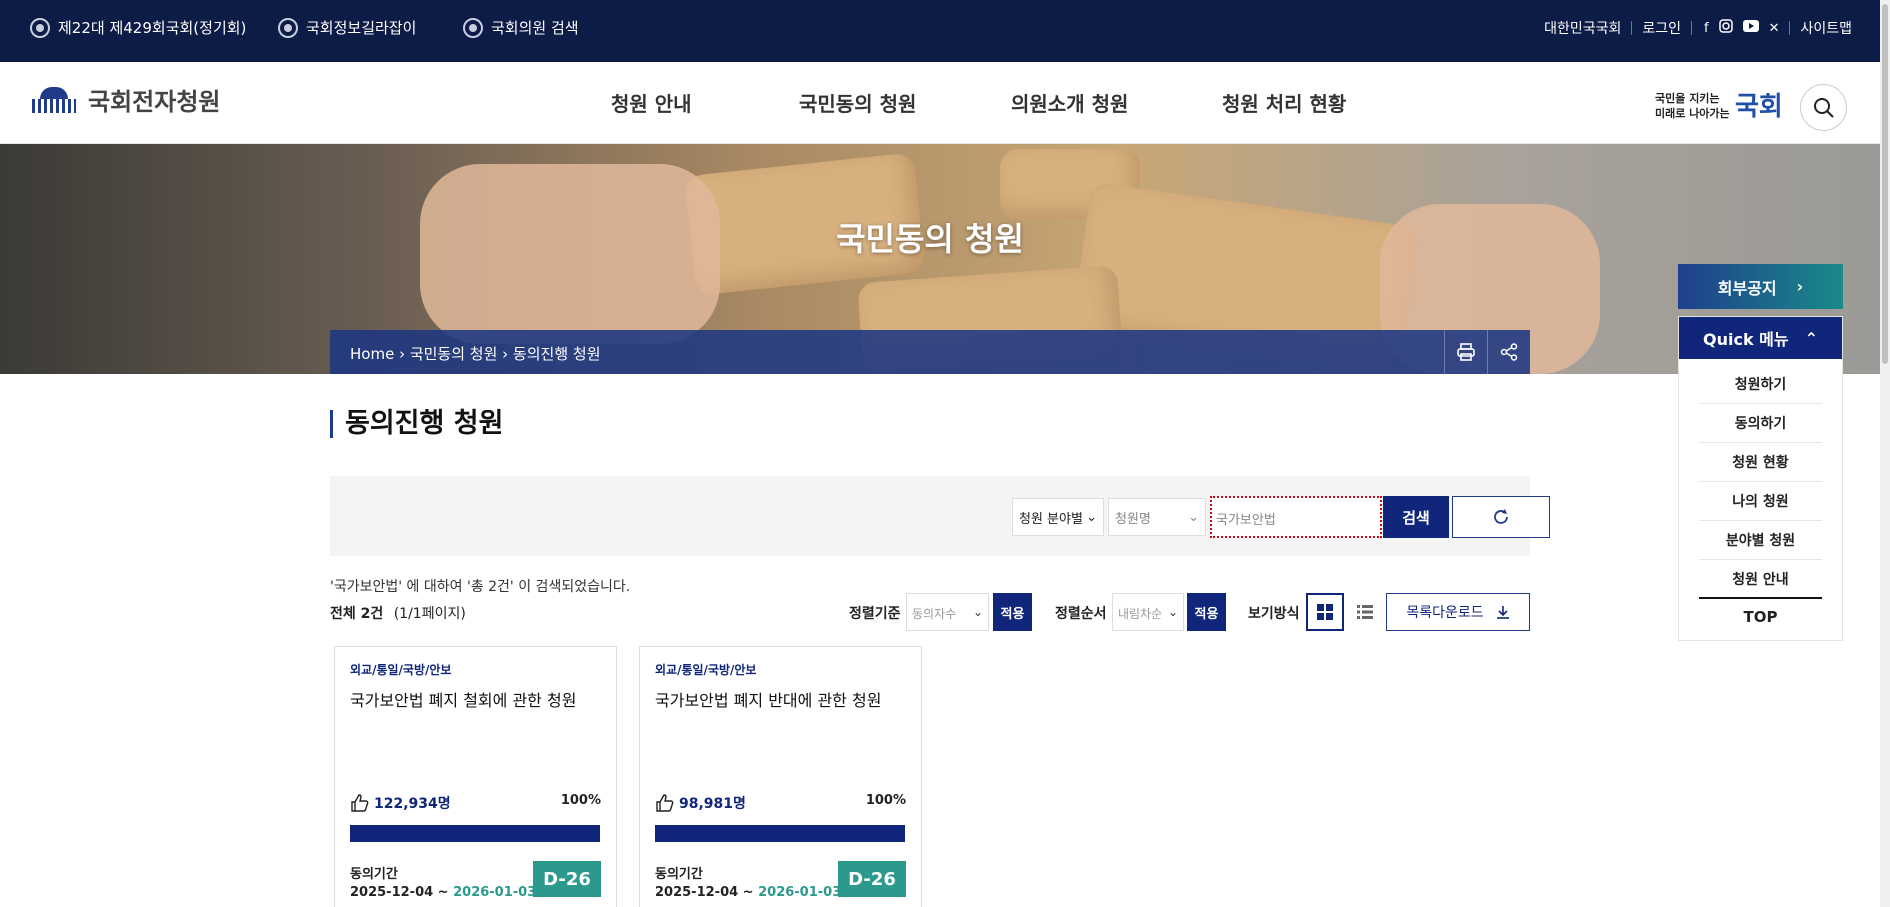 The width and height of the screenshot is (1890, 907). What do you see at coordinates (1759, 107) in the screenshot?
I see `slogan-big: 국회` at bounding box center [1759, 107].